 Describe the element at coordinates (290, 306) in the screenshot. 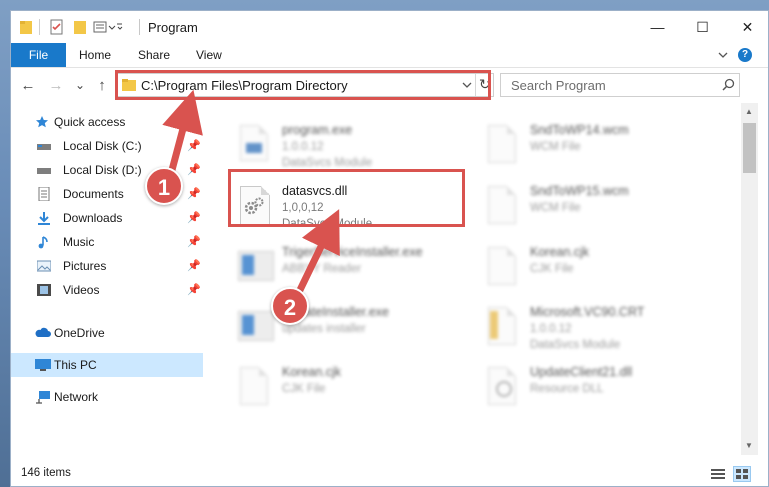

I see `step2-badge: 2` at that location.